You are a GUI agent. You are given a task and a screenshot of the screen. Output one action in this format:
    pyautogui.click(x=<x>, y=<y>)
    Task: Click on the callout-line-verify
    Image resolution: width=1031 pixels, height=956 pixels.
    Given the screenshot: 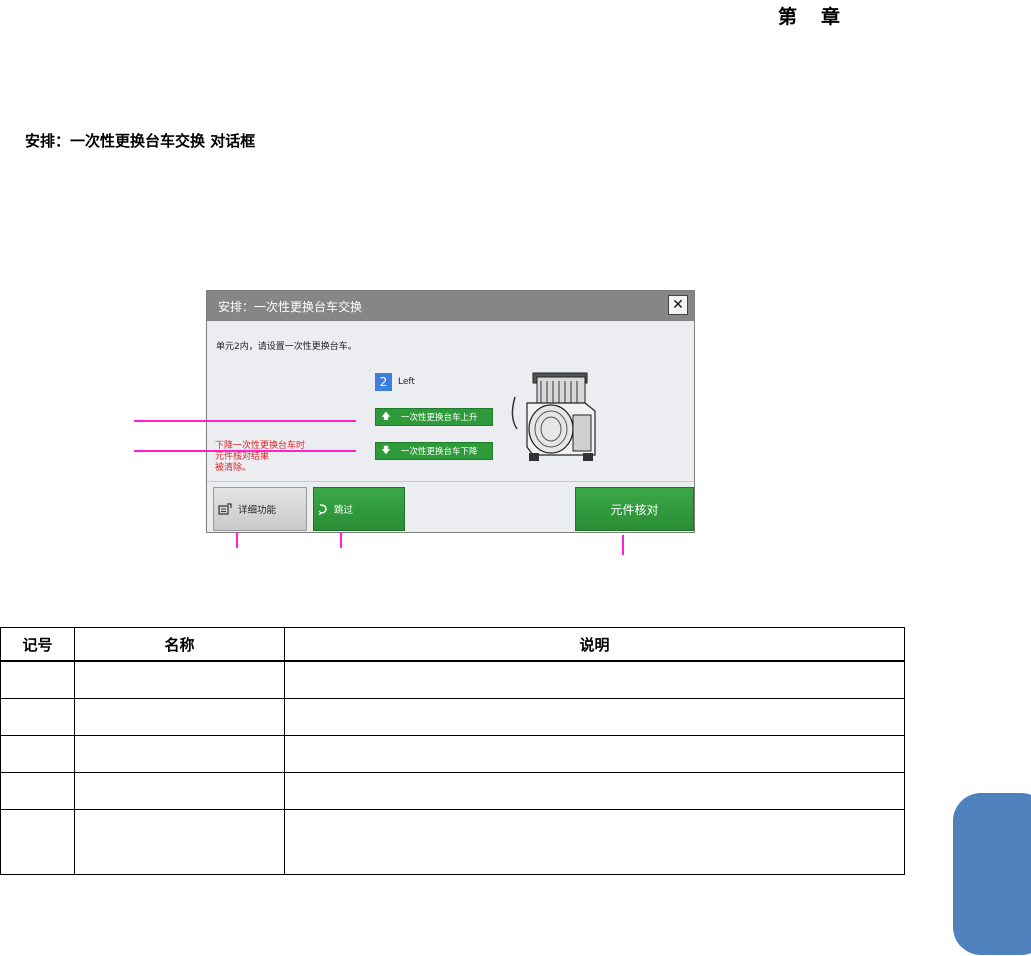 What is the action you would take?
    pyautogui.click(x=623, y=545)
    